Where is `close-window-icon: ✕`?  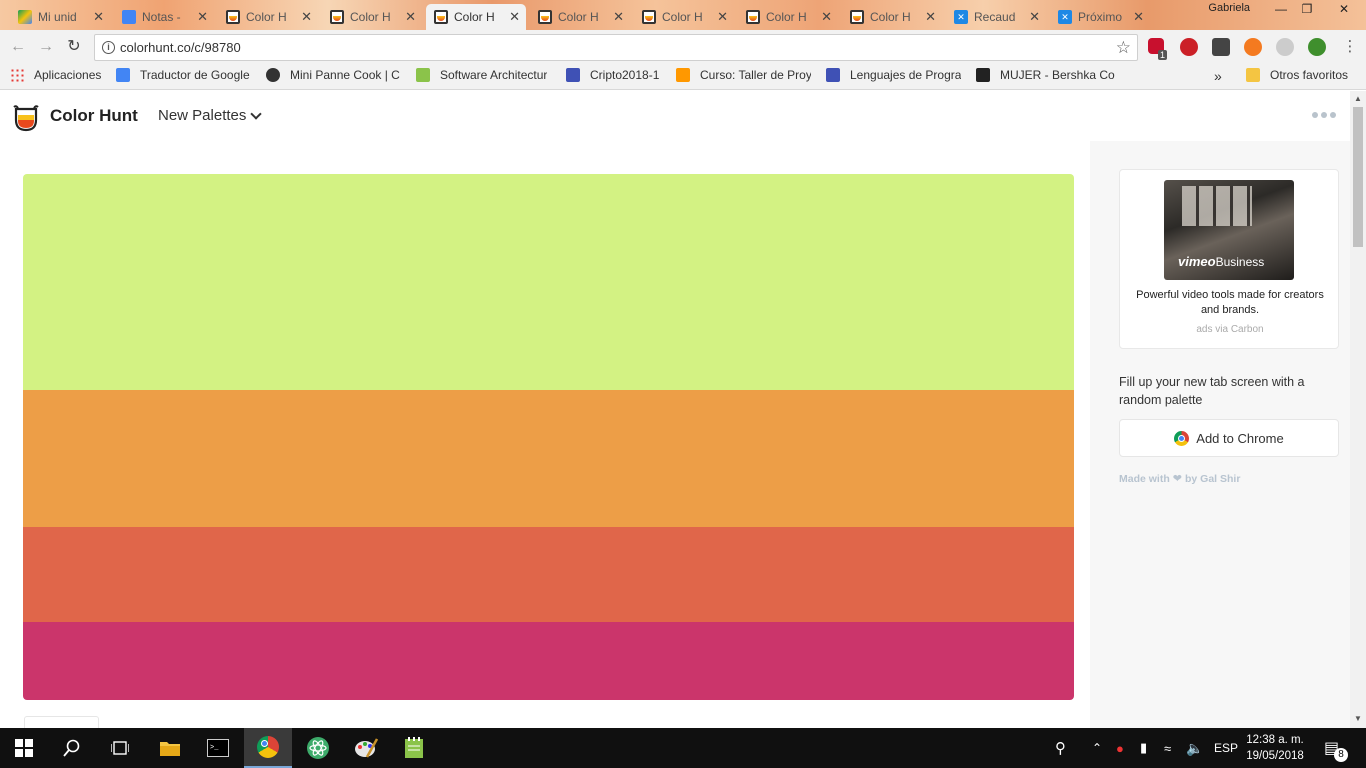
close-window-icon: ✕ is located at coordinates (1344, 10).